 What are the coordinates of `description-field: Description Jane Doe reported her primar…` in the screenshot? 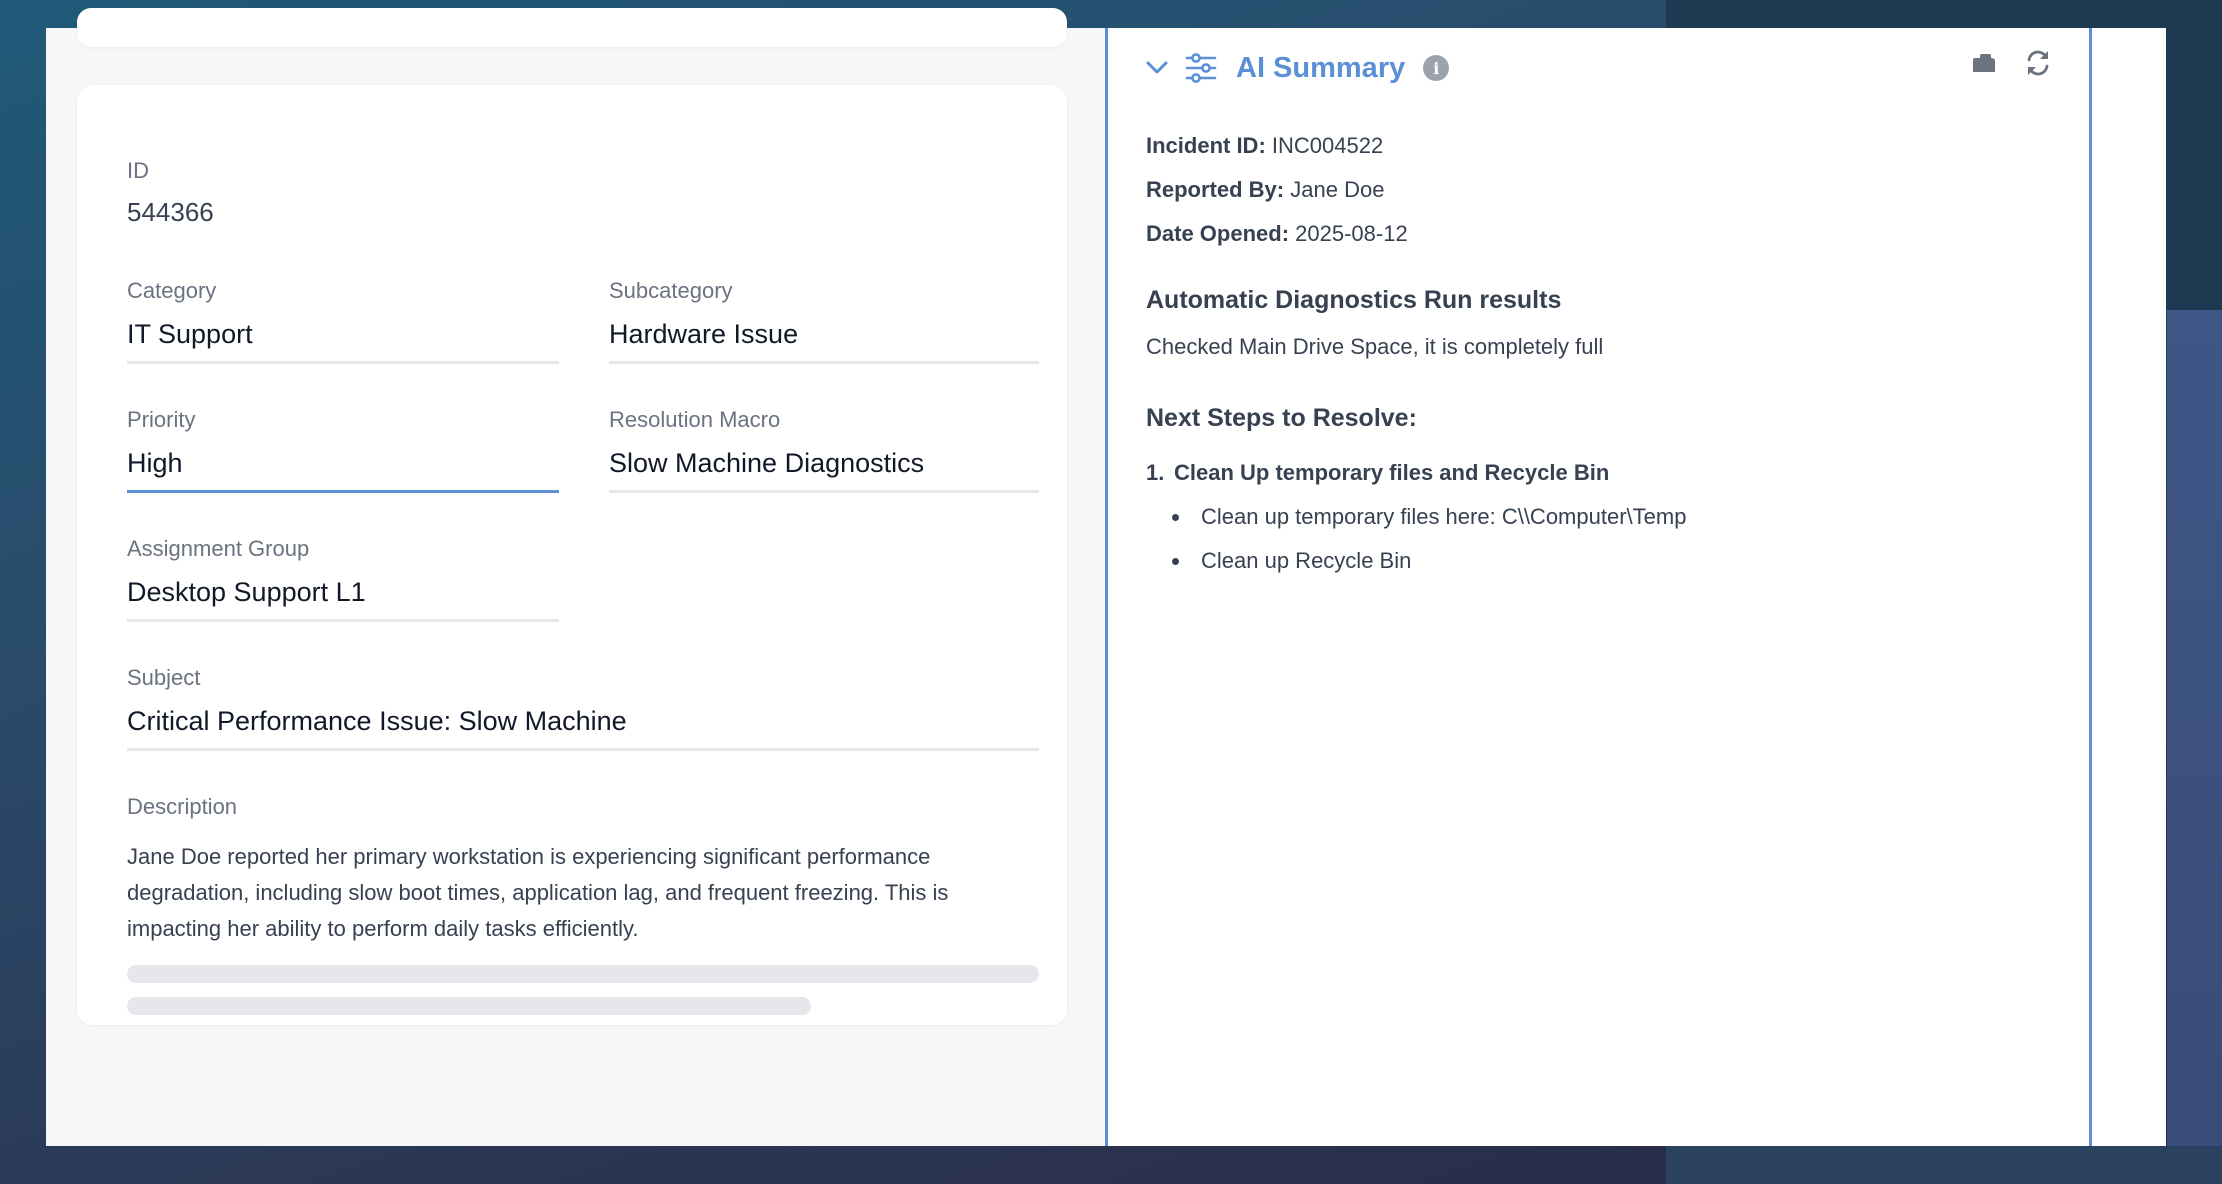 It's located at (583, 870).